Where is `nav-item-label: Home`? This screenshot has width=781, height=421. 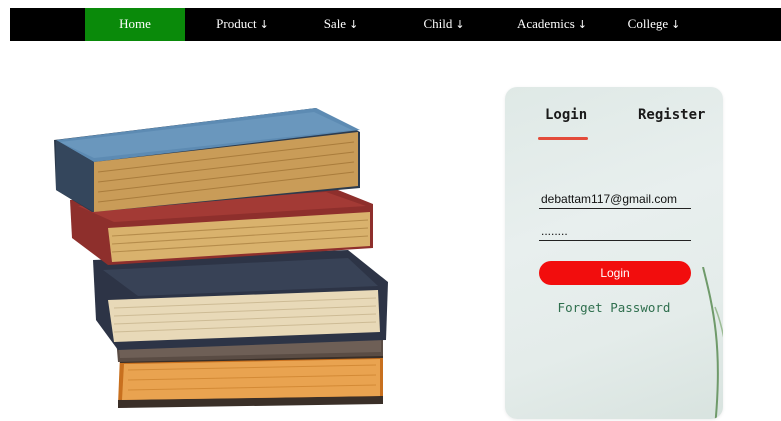
nav-item-label: Home is located at coordinates (135, 23).